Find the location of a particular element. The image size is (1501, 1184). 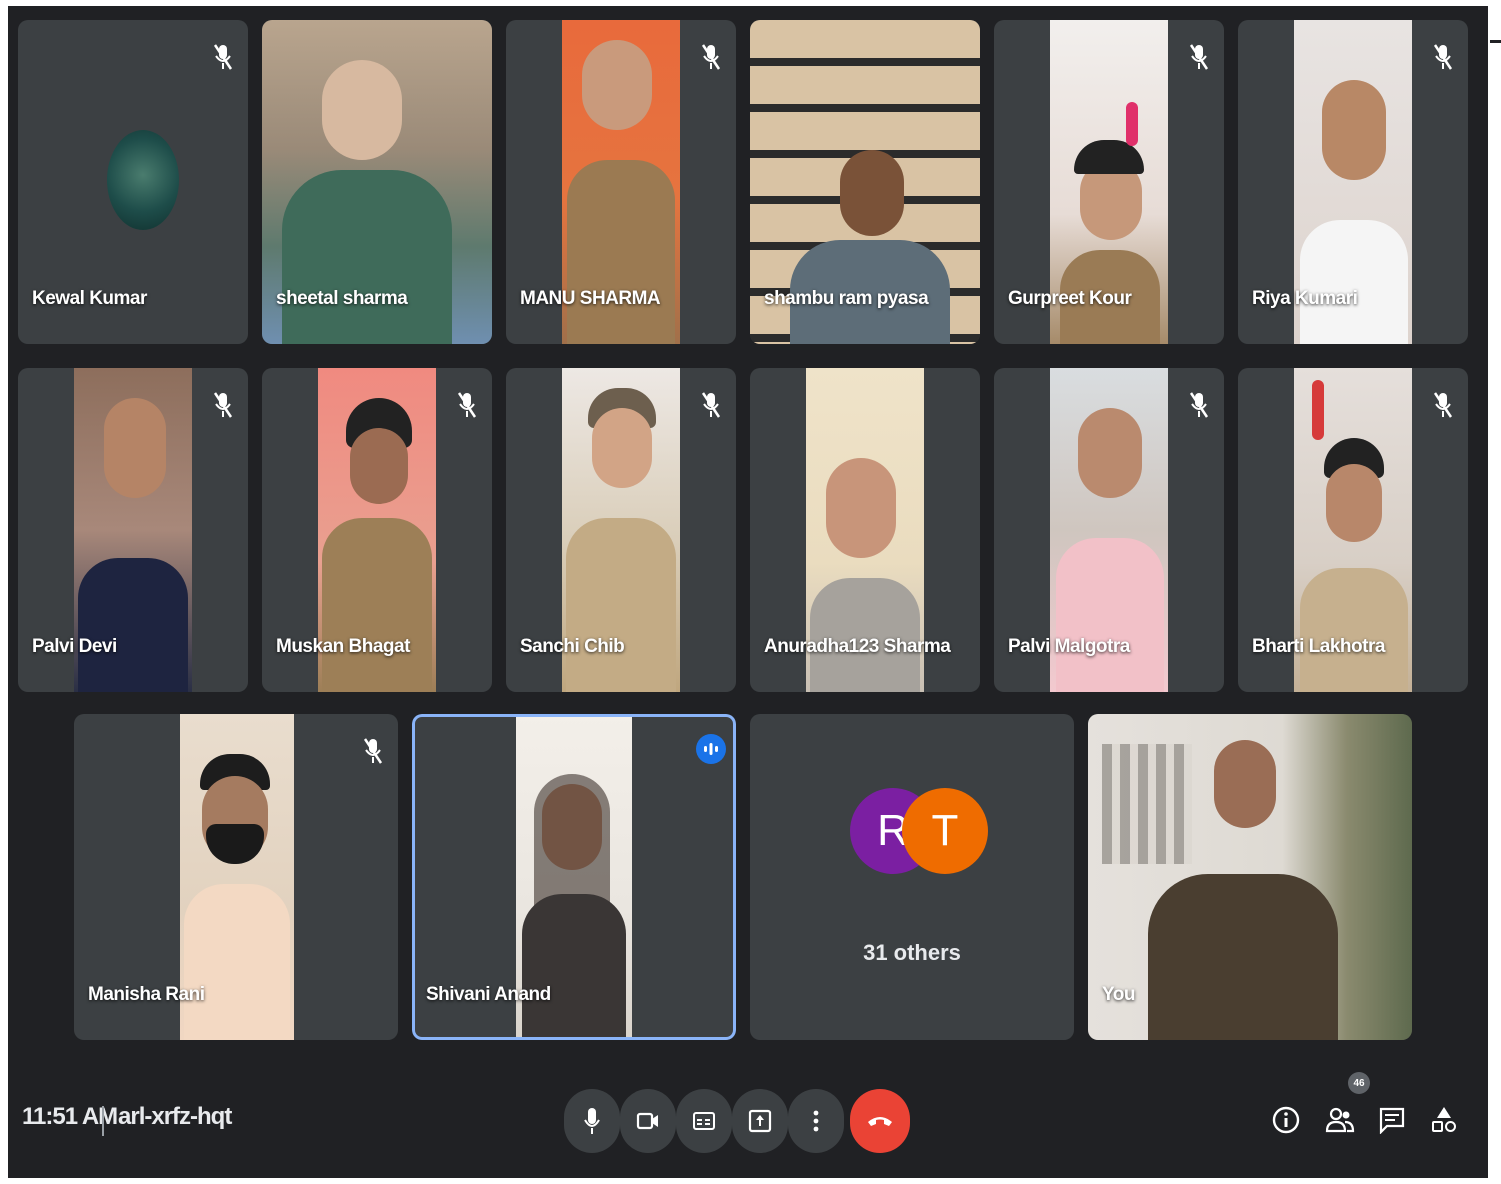

participant-name: Muskan Bhagat is located at coordinates (343, 646).